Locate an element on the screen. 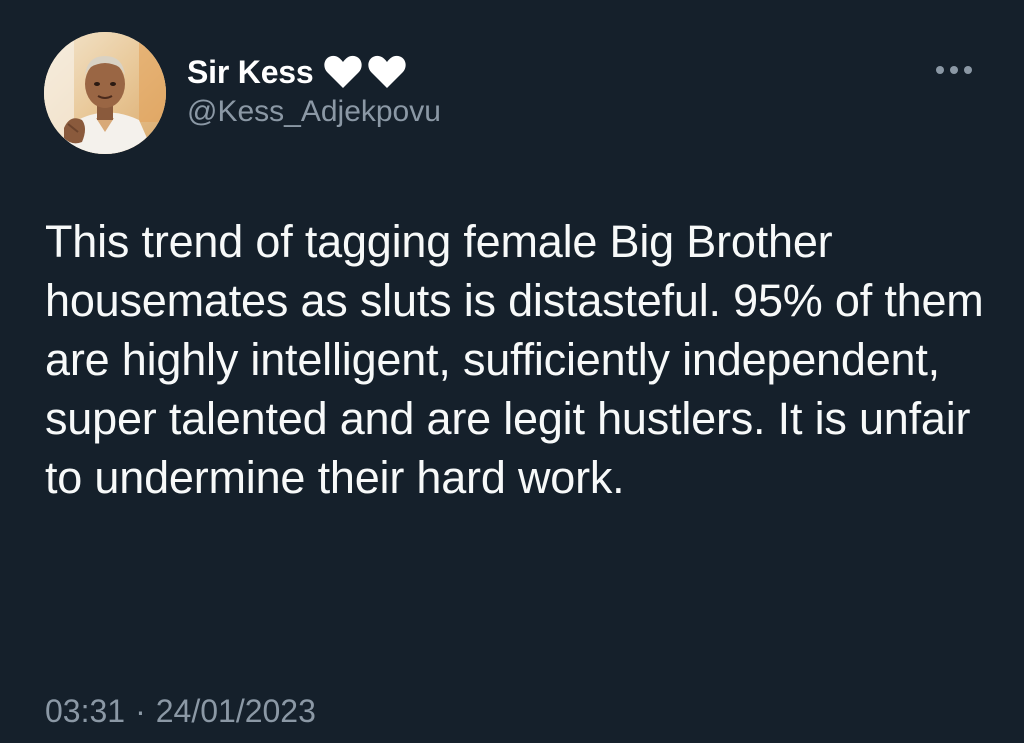 This screenshot has width=1024, height=743. tweet-timestamp: 03:31 · 24/01/2023 is located at coordinates (180, 711).